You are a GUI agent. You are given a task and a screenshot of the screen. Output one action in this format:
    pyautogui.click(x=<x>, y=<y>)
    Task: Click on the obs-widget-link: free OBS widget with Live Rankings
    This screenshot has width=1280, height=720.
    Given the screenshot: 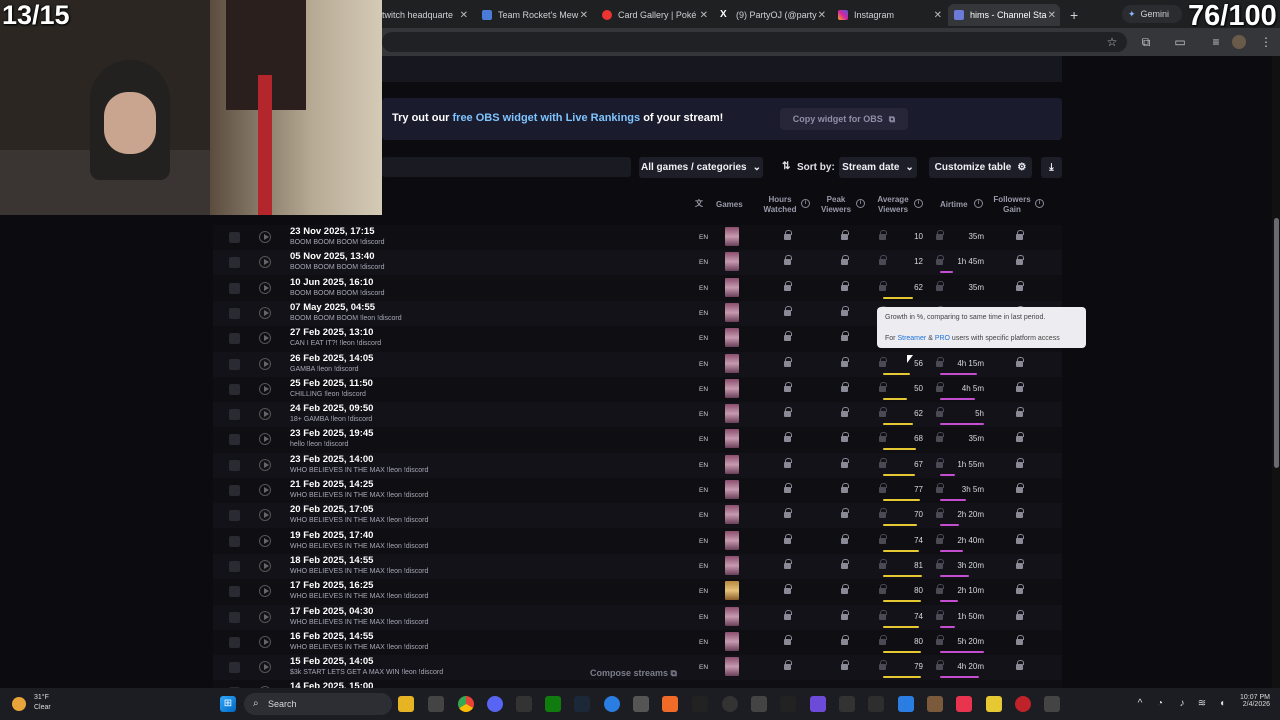 What is the action you would take?
    pyautogui.click(x=547, y=118)
    